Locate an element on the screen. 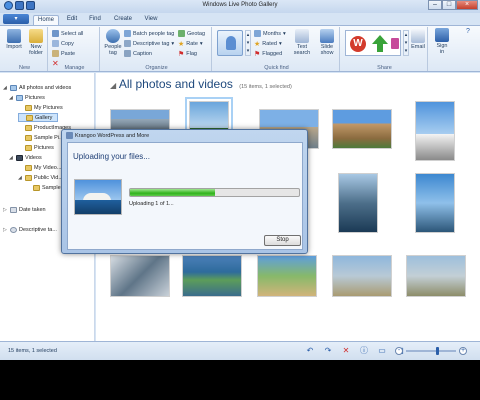  dialog-app-icon is located at coordinates (69, 135).